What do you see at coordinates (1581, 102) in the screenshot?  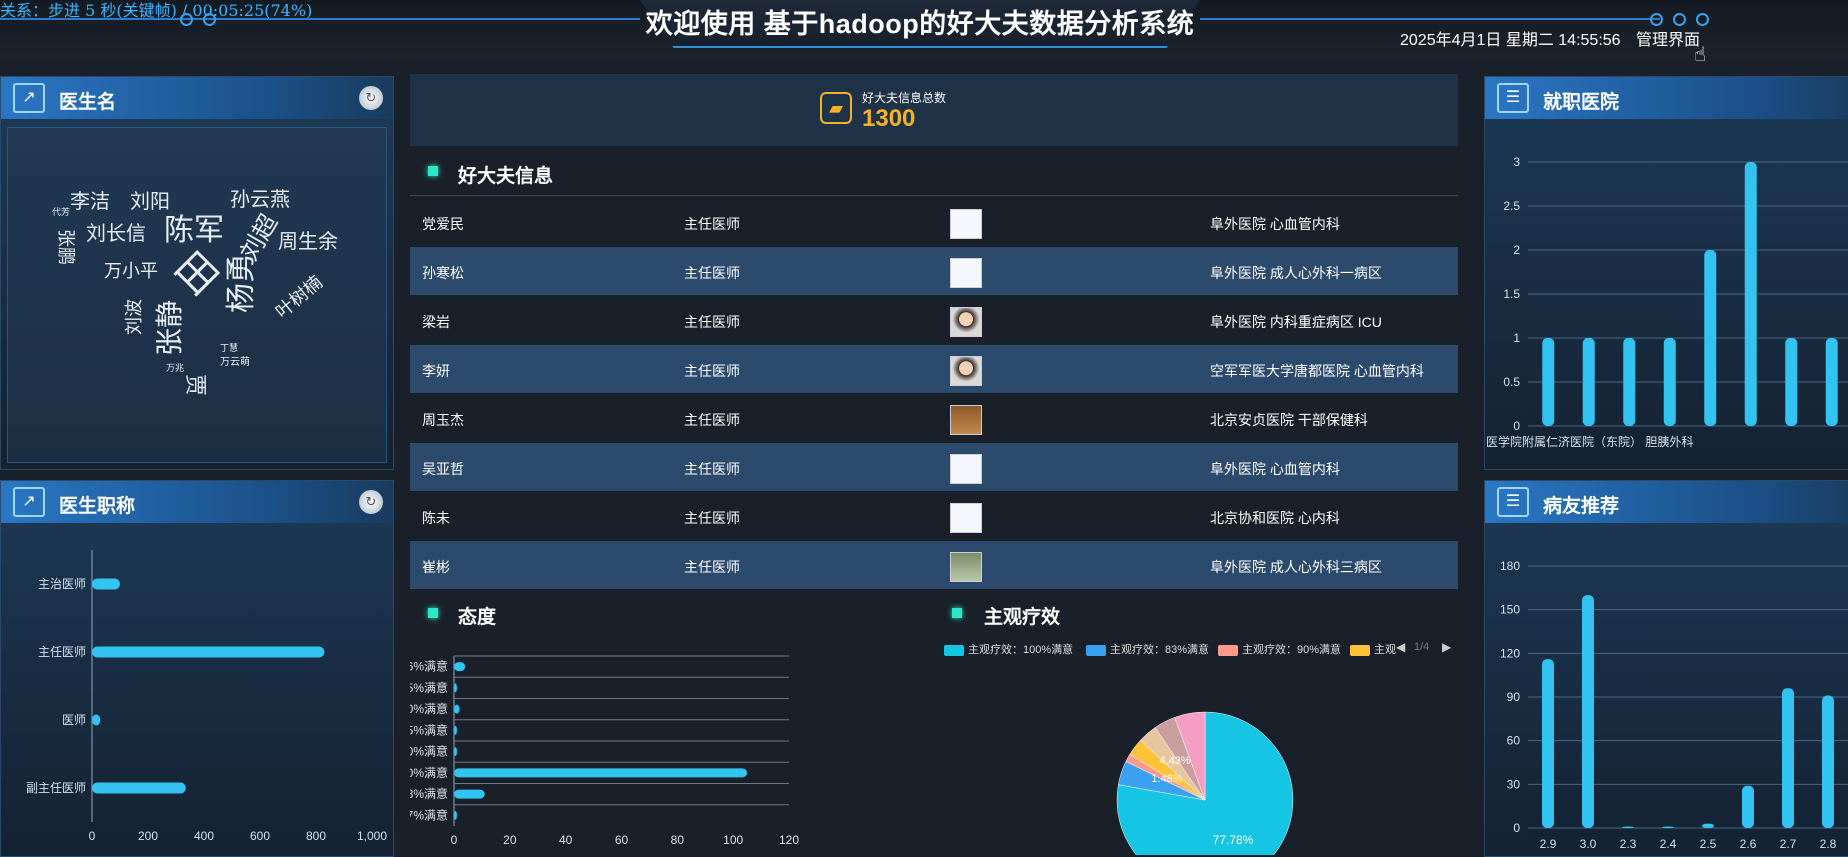 I see `hospital-title: 就职医院` at bounding box center [1581, 102].